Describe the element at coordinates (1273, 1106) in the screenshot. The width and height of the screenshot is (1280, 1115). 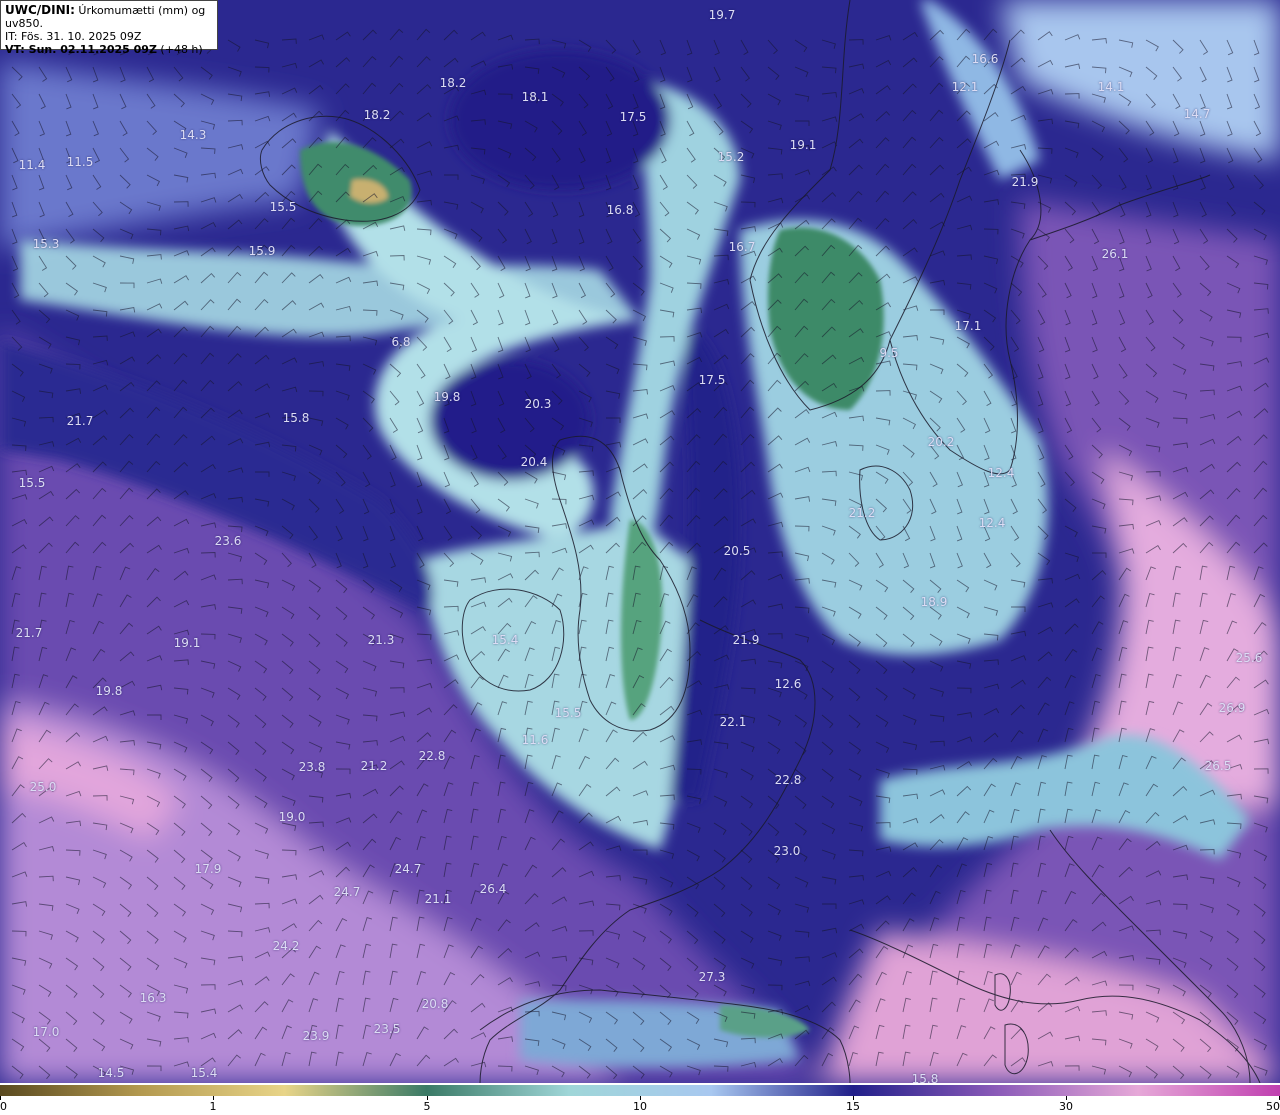
I see `colorbar-tick-label: 50` at that location.